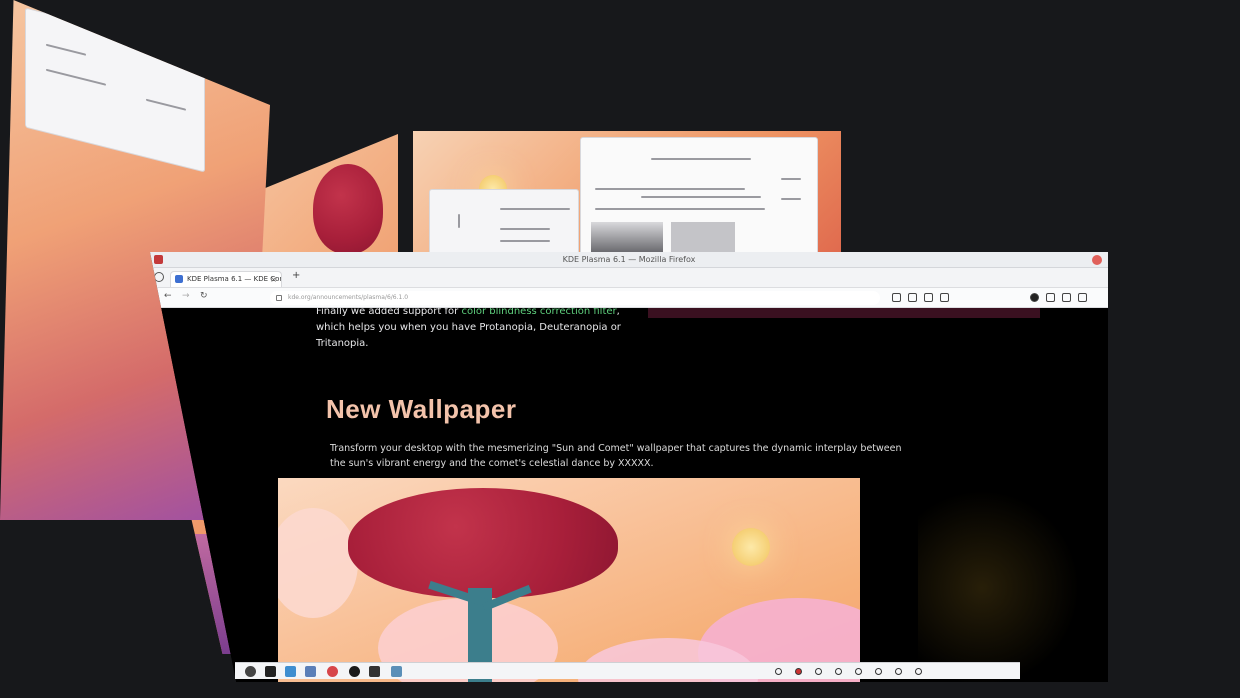 This screenshot has width=1240, height=698. I want to click on close-icon, so click(1097, 260).